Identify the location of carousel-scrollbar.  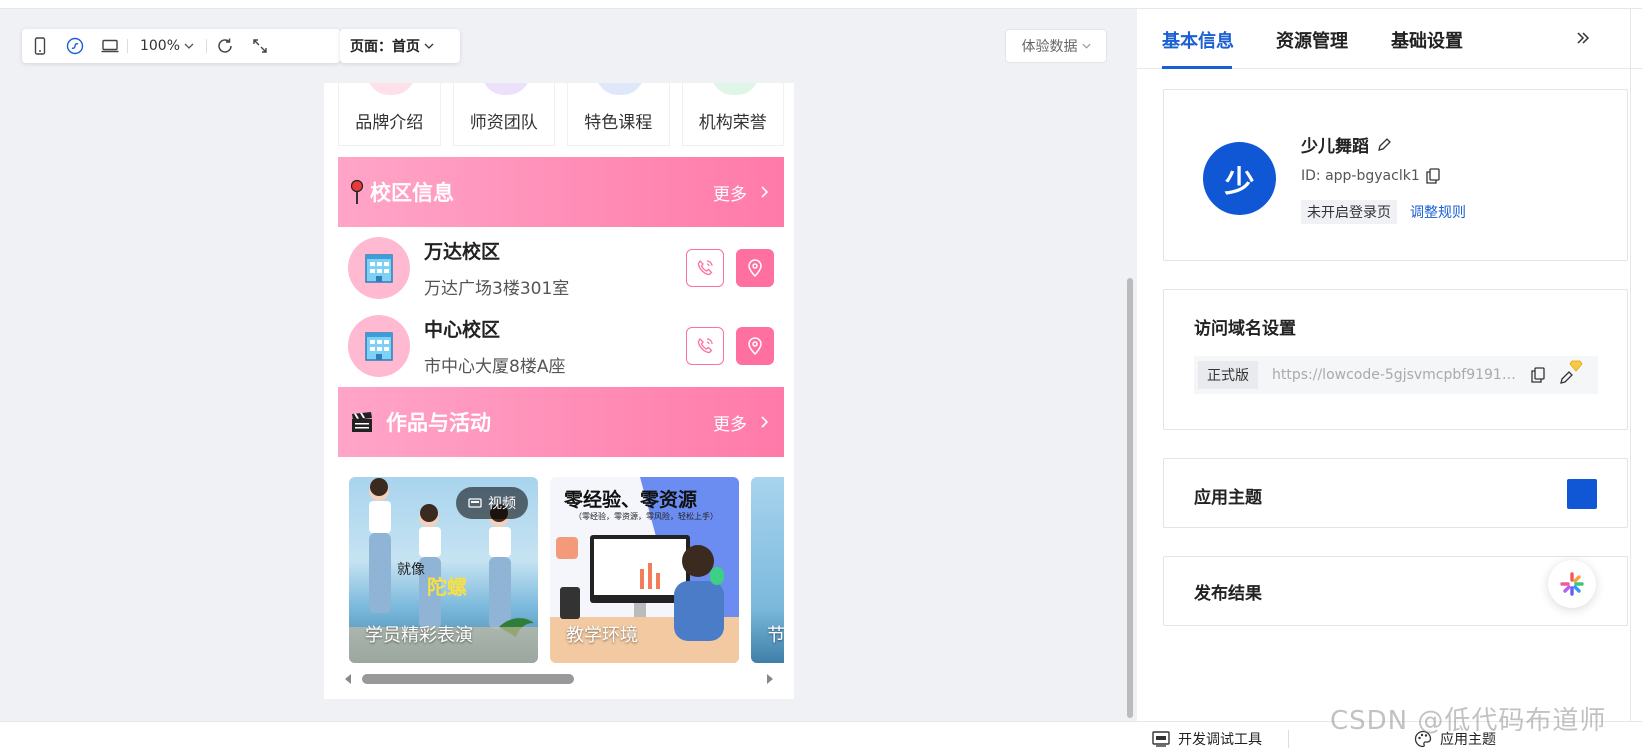
(560, 679).